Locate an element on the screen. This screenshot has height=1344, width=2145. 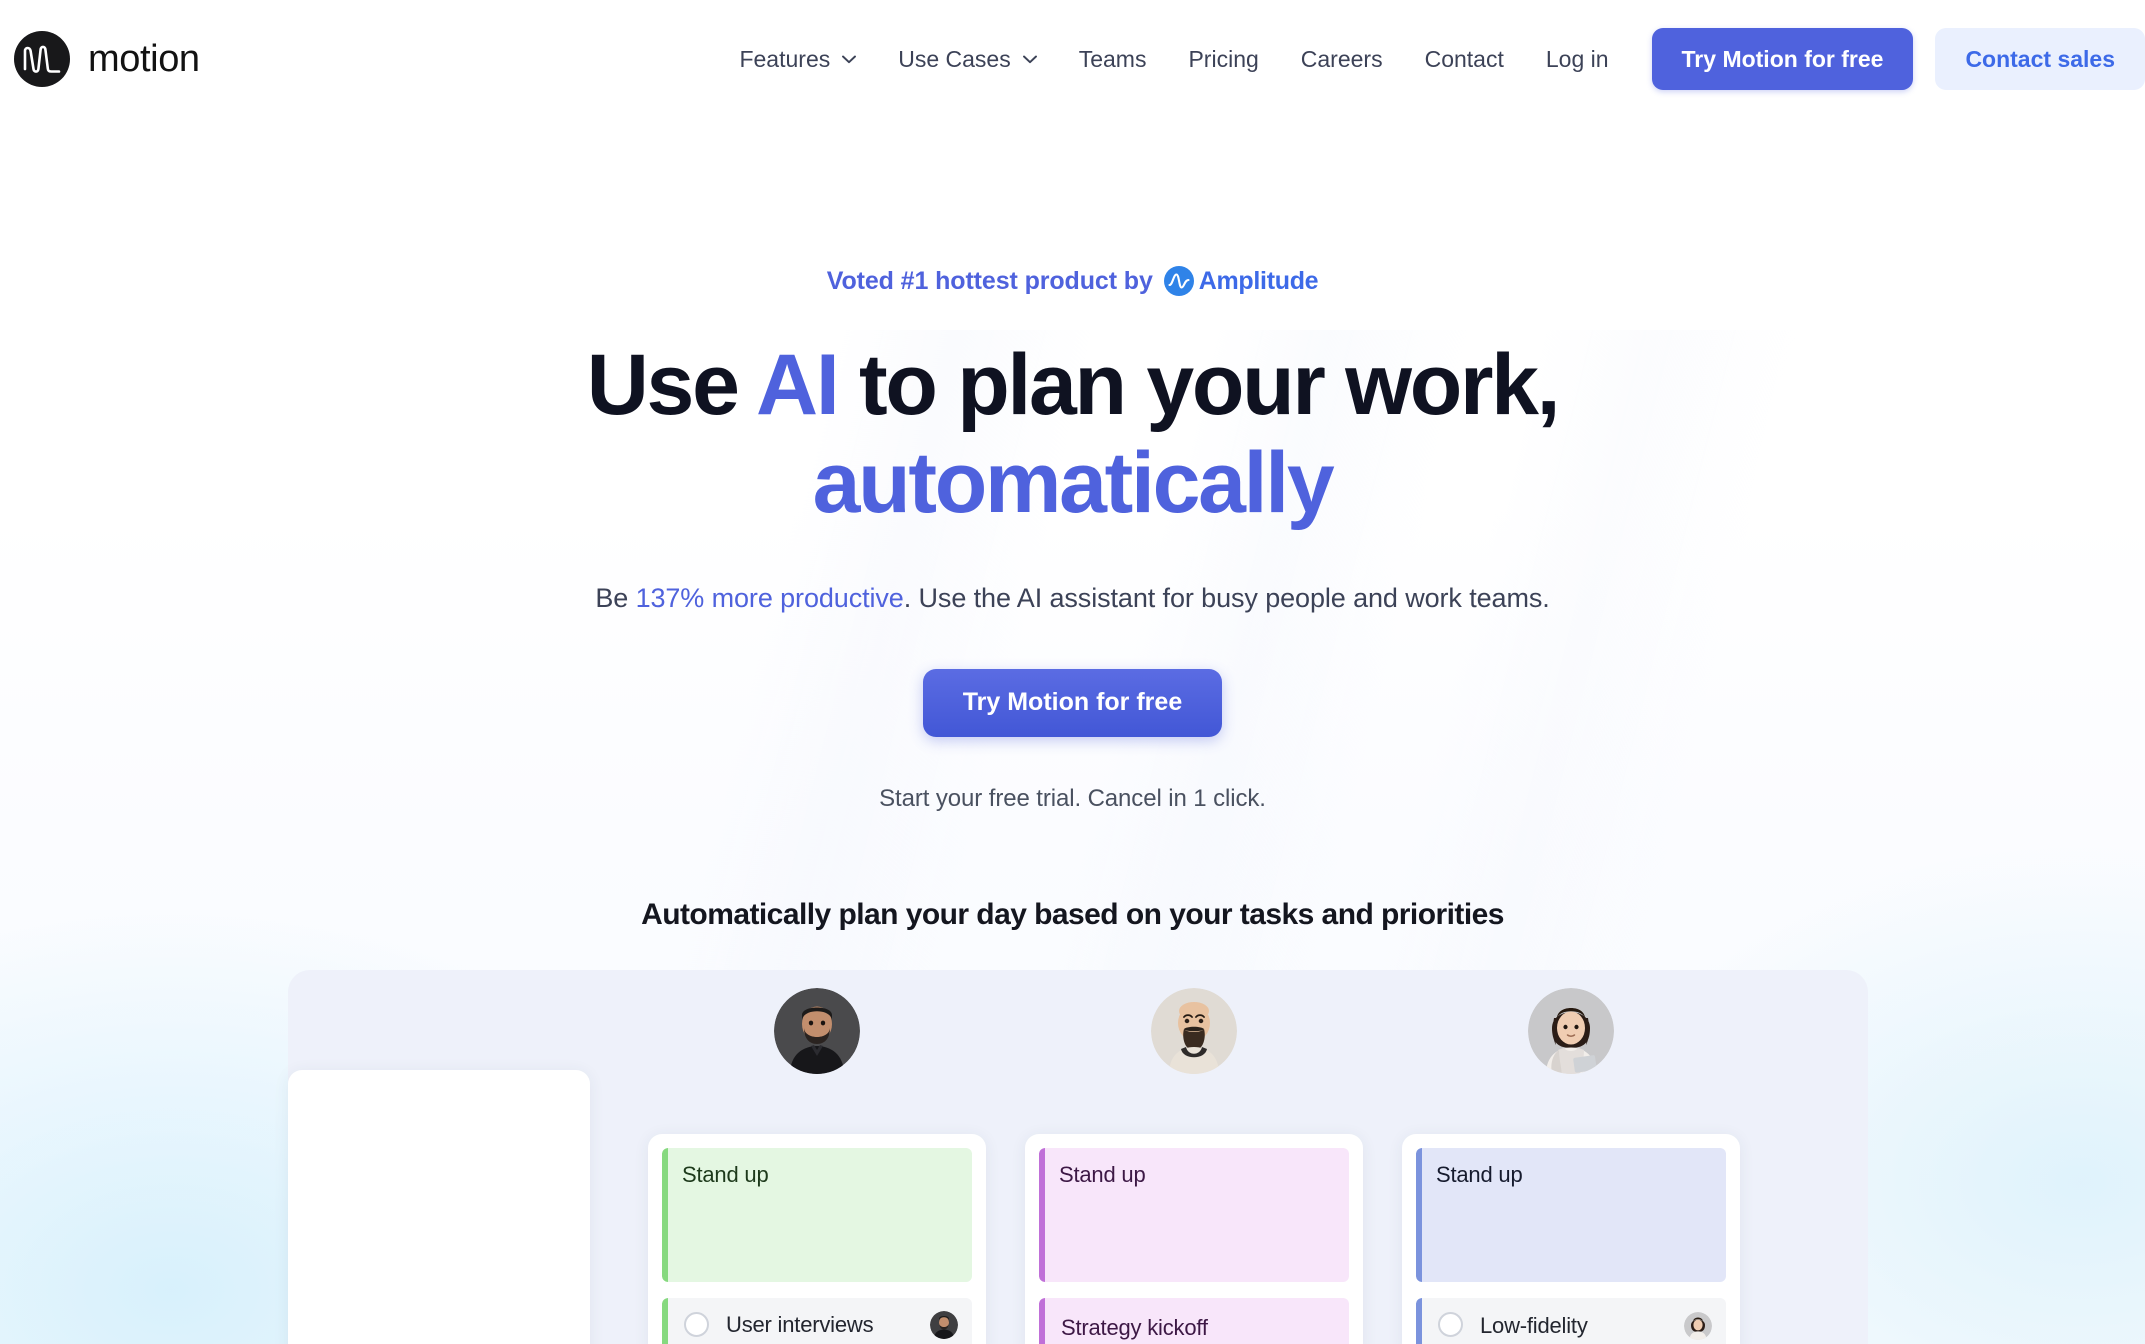
demo-column-2: Stand up Strategy kickoff is located at coordinates (1194, 1165).